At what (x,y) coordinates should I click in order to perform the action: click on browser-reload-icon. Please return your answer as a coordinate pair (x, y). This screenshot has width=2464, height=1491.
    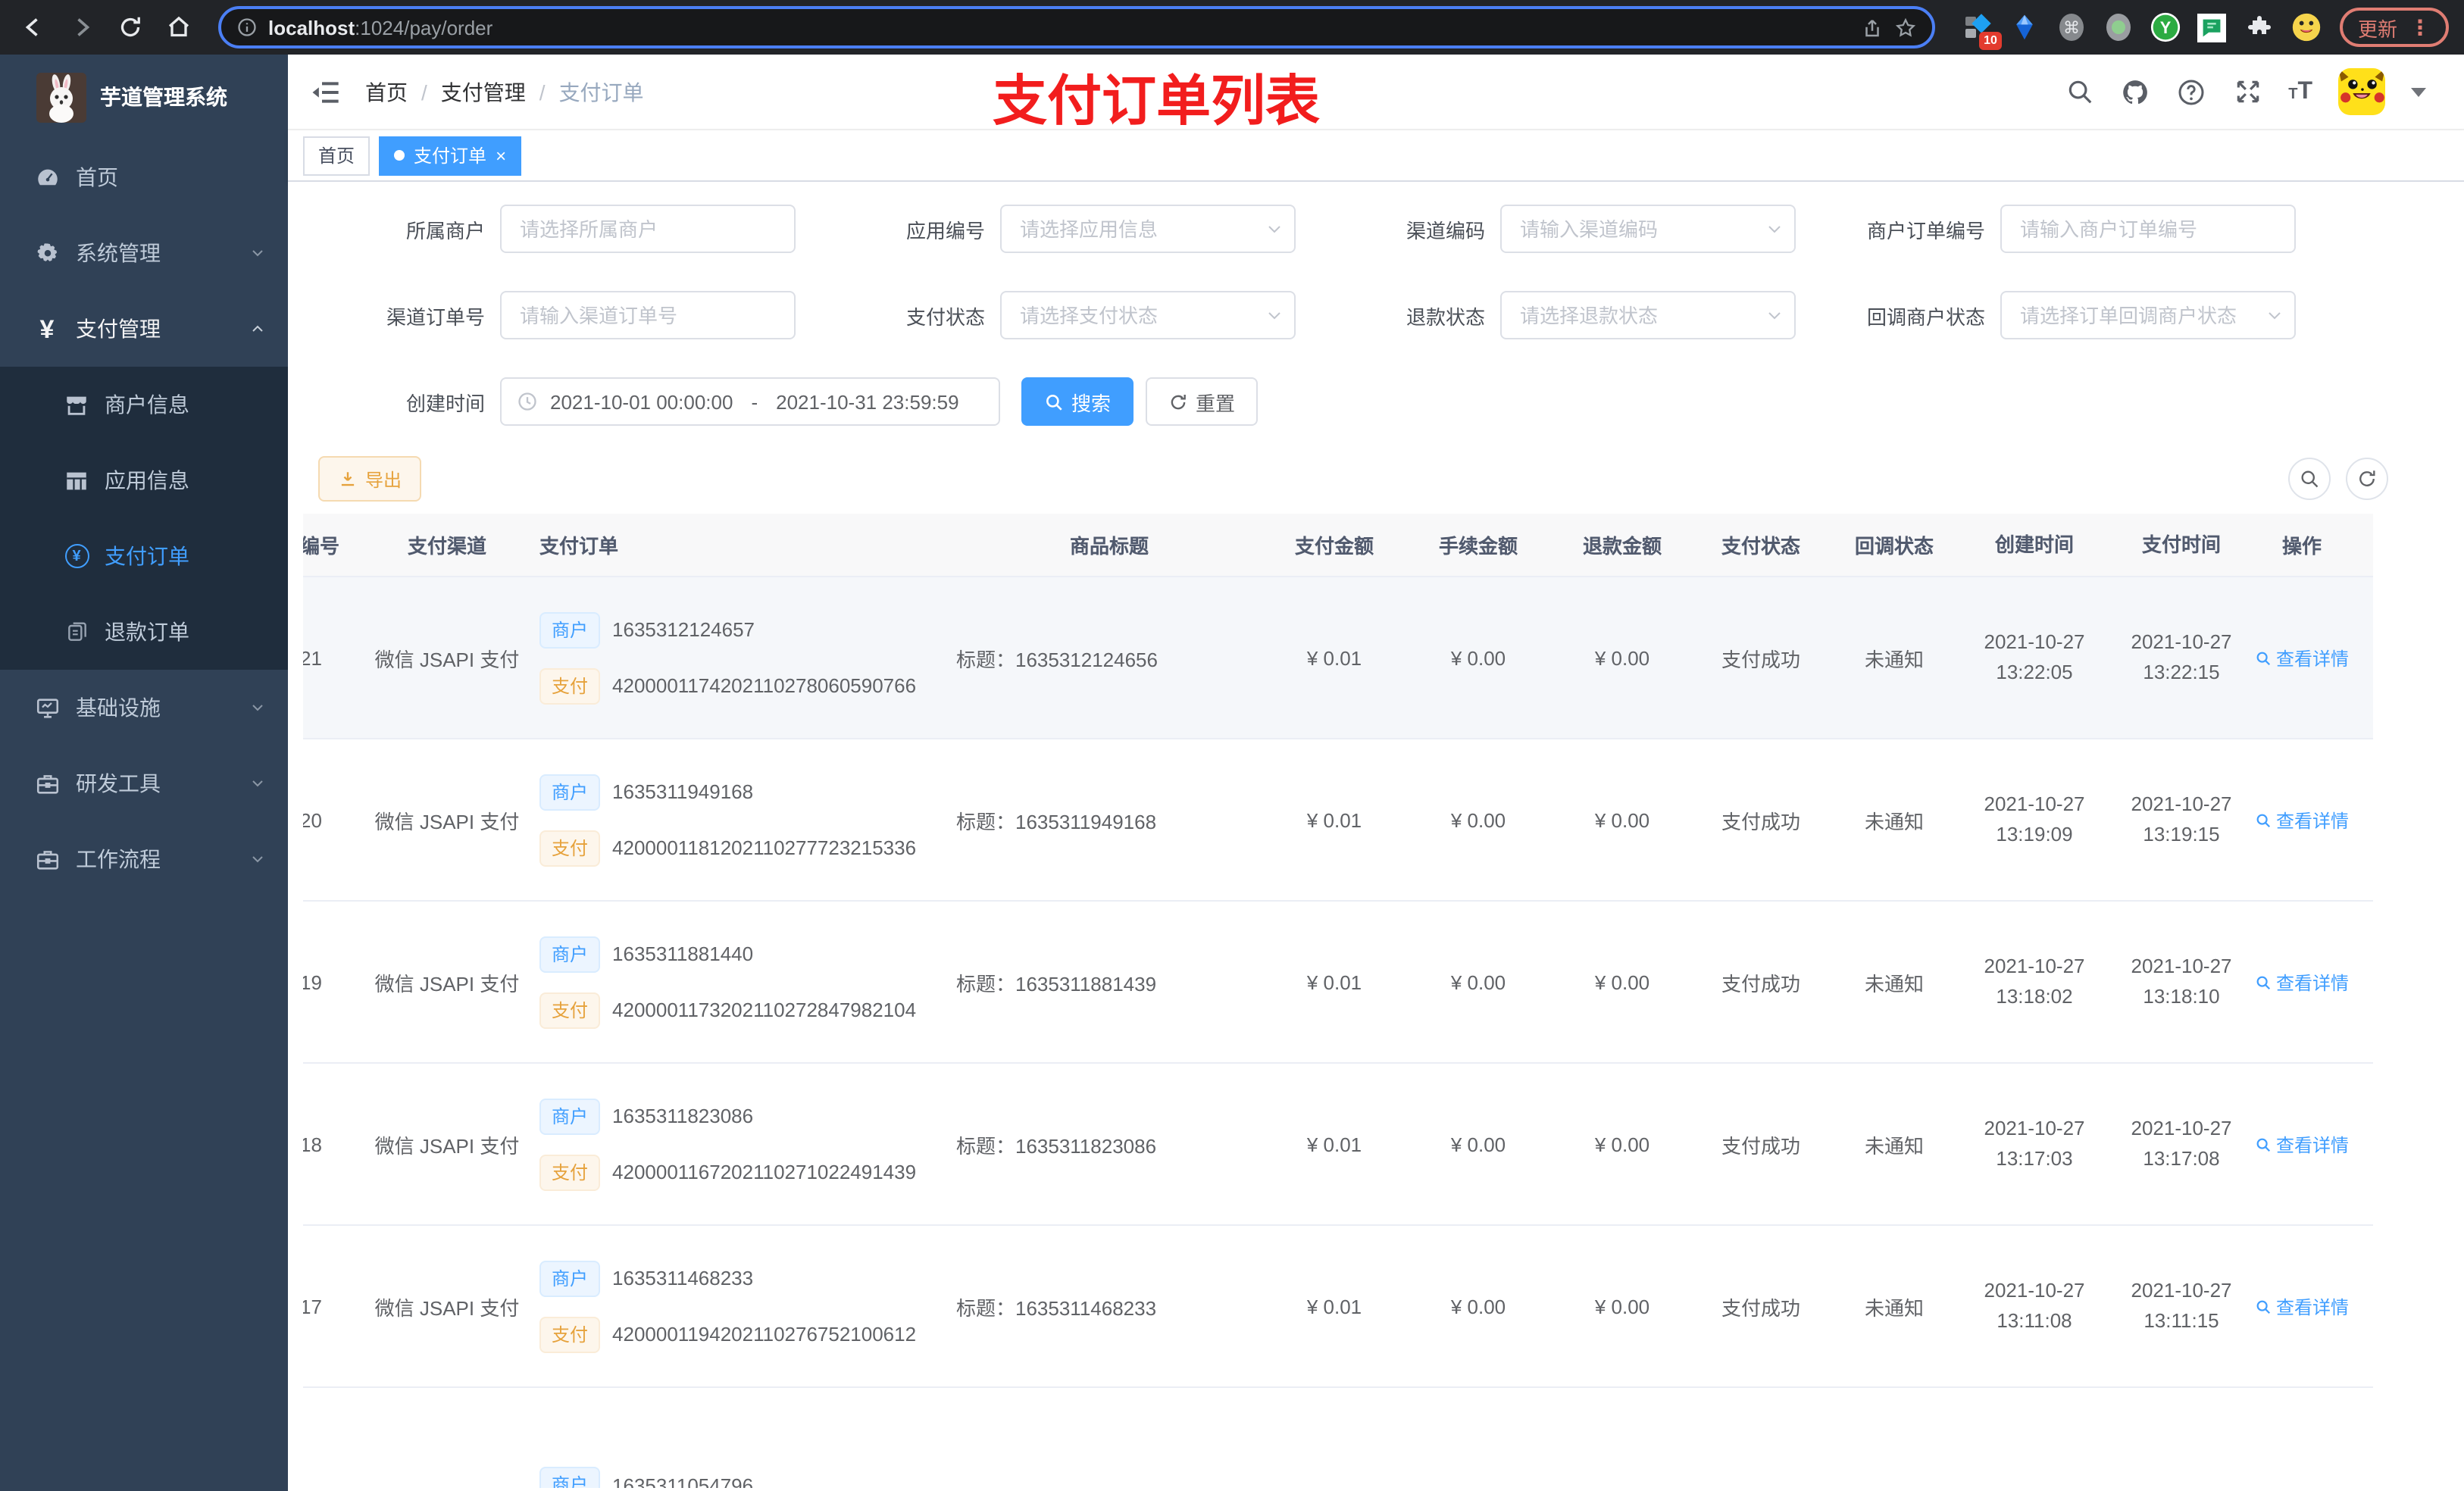
    Looking at the image, I should click on (130, 27).